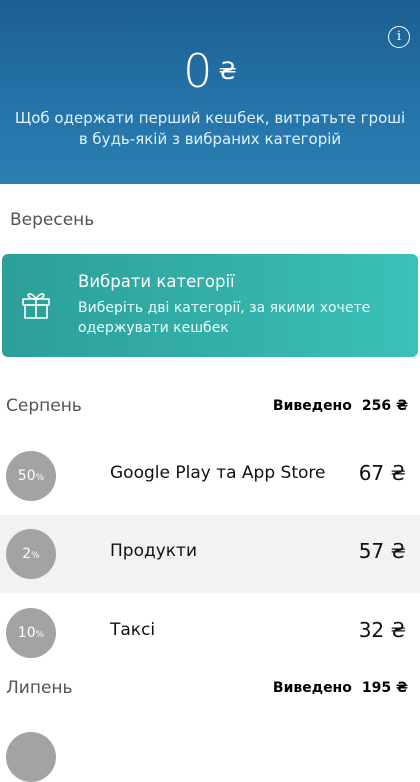 This screenshot has width=420, height=782. I want to click on withdrawn-summary: Виведено 256 ₴, so click(340, 406).